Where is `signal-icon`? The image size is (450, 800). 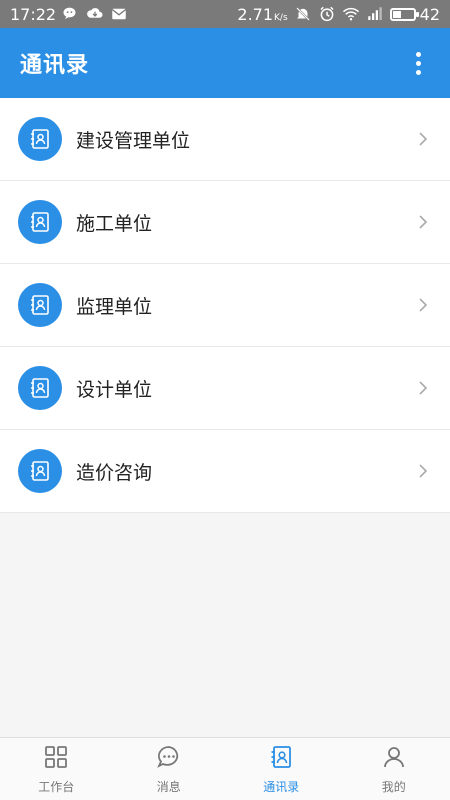 signal-icon is located at coordinates (375, 14).